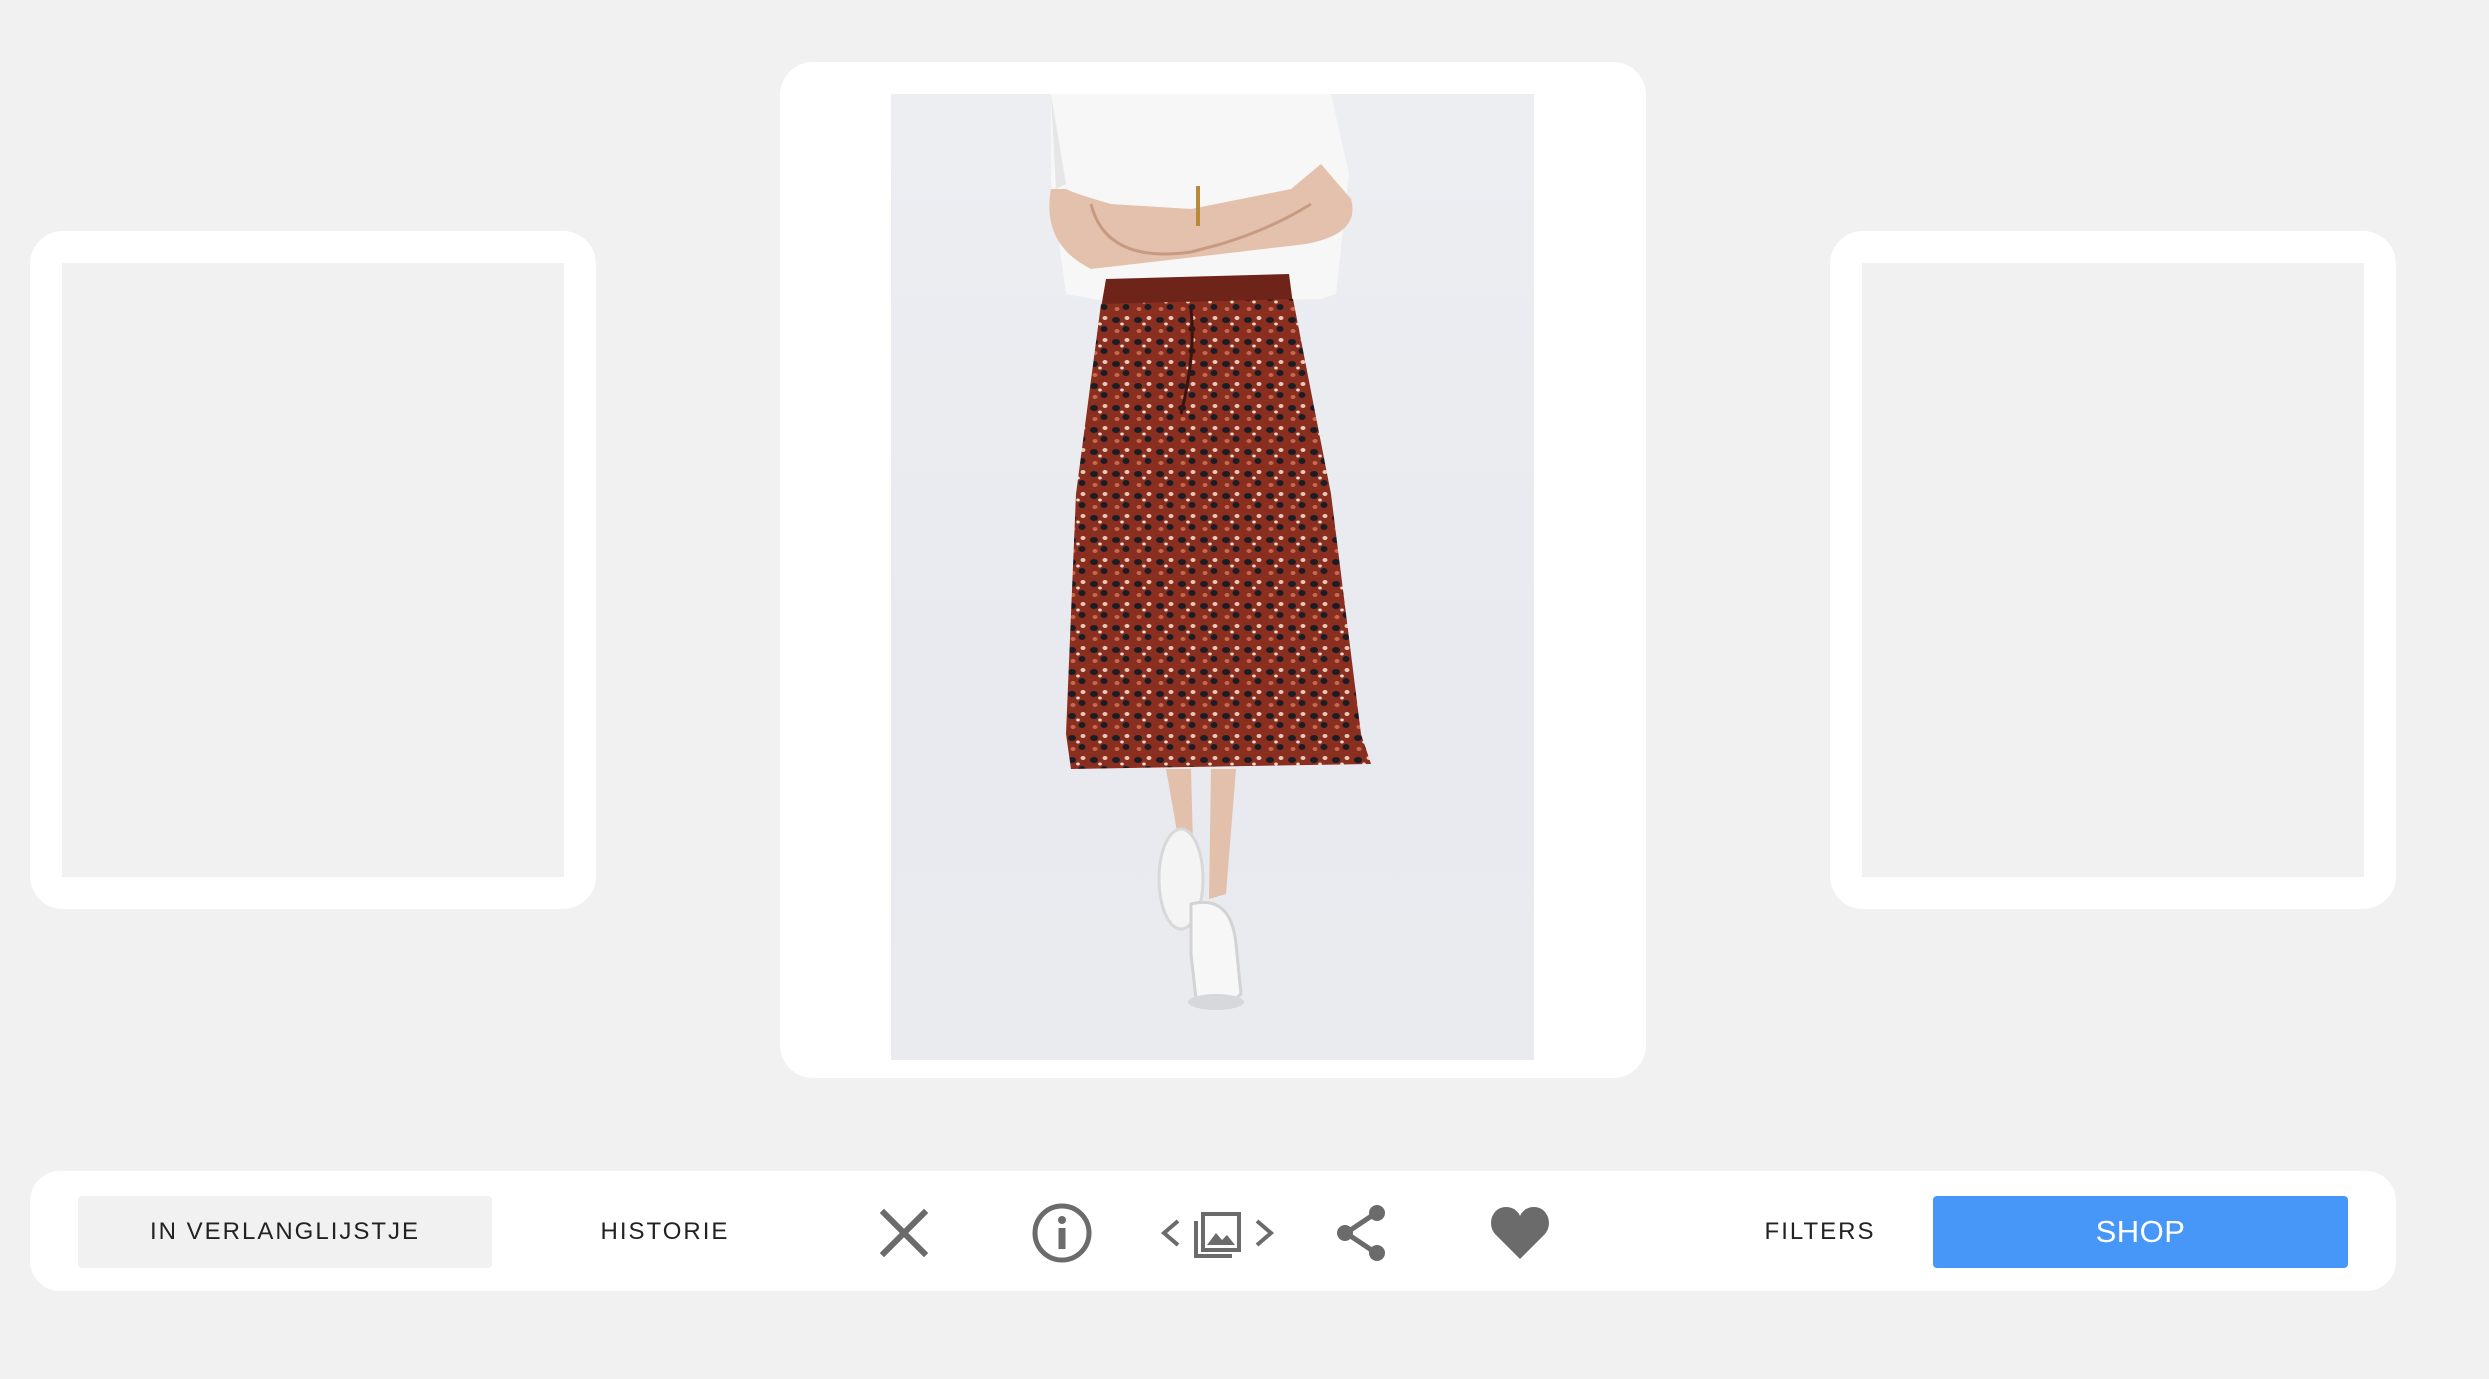 The width and height of the screenshot is (2489, 1379). I want to click on prev-product-image-placeholder, so click(313, 570).